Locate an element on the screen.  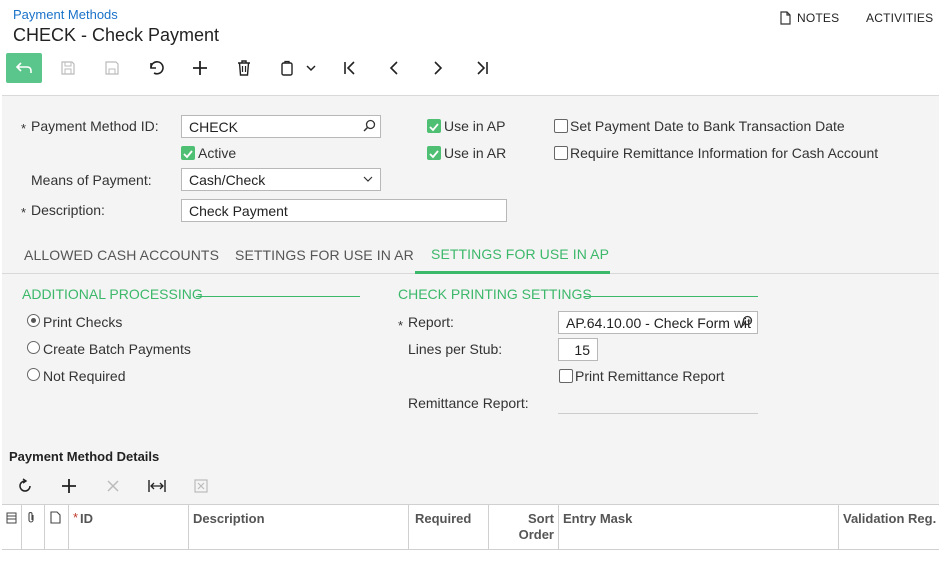
description-label: Description: is located at coordinates (68, 210).